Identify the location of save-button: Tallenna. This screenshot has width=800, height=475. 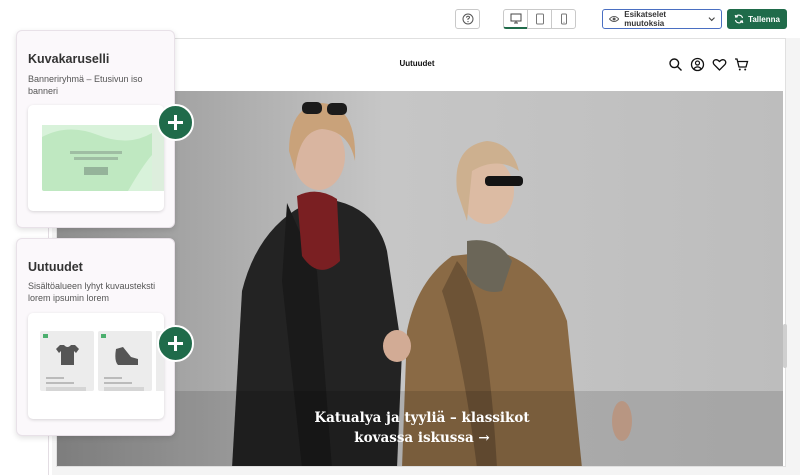
(757, 19).